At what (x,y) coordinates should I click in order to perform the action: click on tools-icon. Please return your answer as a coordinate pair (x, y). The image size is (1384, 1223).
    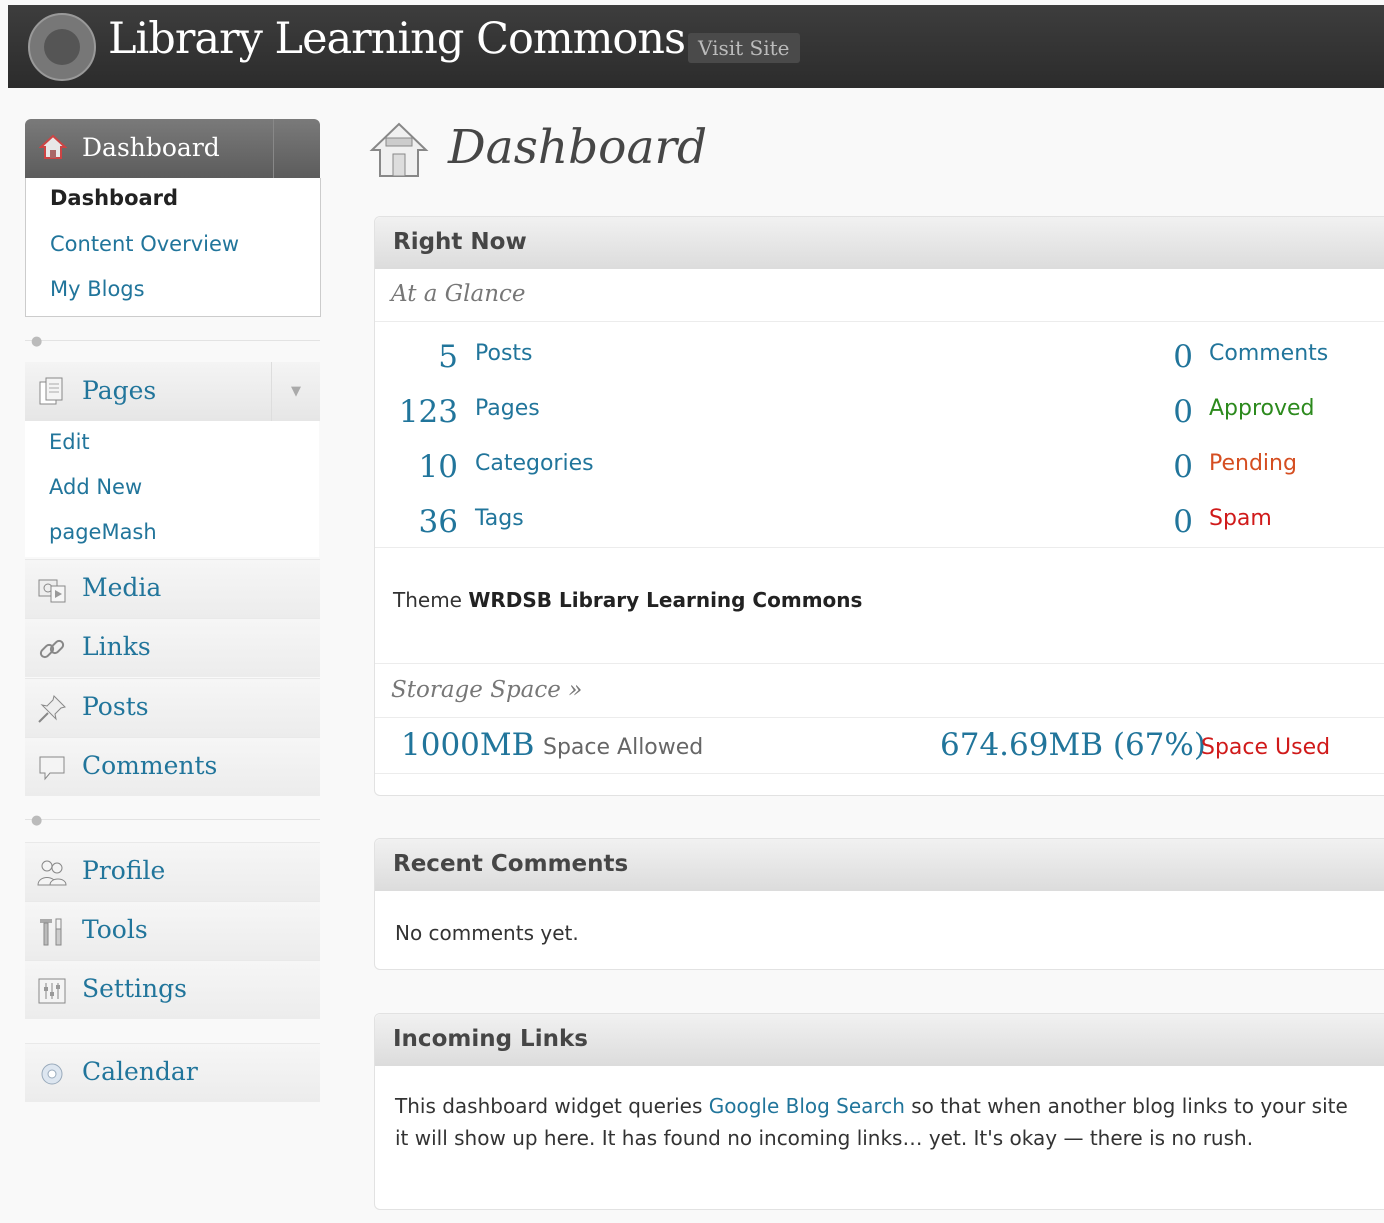
    Looking at the image, I should click on (51, 932).